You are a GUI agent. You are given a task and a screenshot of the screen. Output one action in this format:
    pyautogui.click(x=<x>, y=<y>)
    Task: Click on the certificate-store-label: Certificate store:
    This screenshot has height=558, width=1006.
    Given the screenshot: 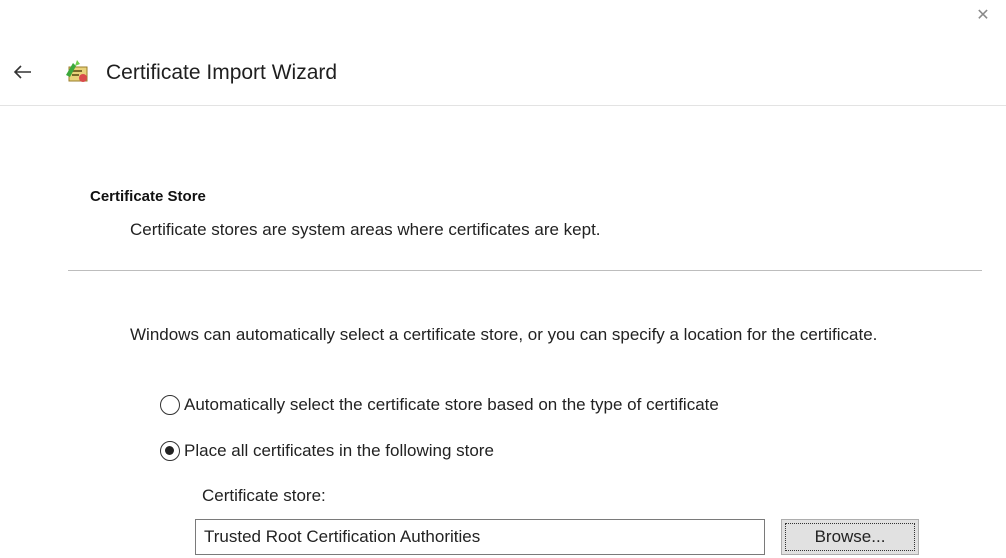 What is the action you would take?
    pyautogui.click(x=264, y=495)
    